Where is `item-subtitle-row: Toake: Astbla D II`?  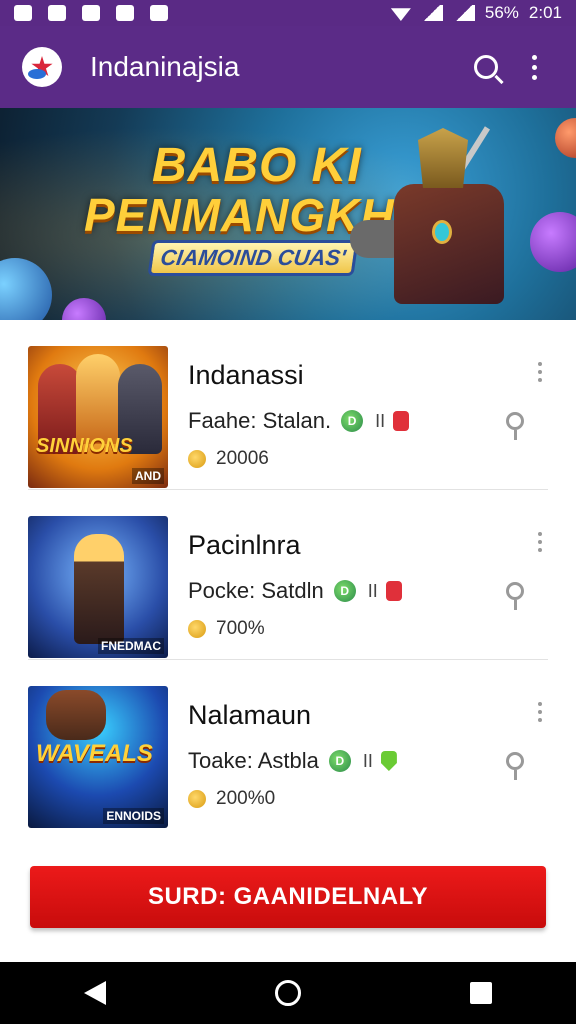
item-subtitle-row: Toake: Astbla D II is located at coordinates (292, 761).